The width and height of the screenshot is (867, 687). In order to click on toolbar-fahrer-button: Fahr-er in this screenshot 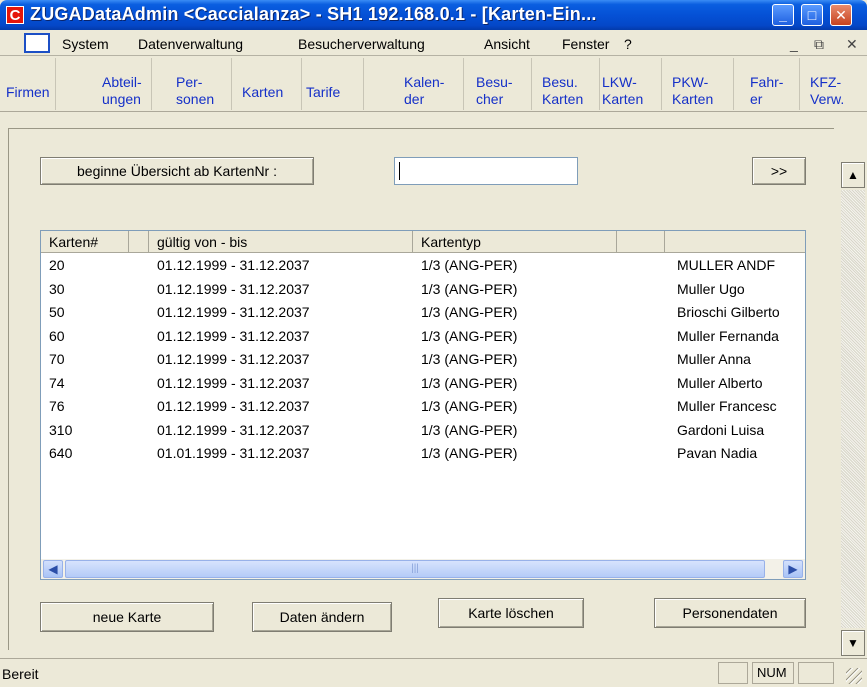, I will do `click(775, 84)`.